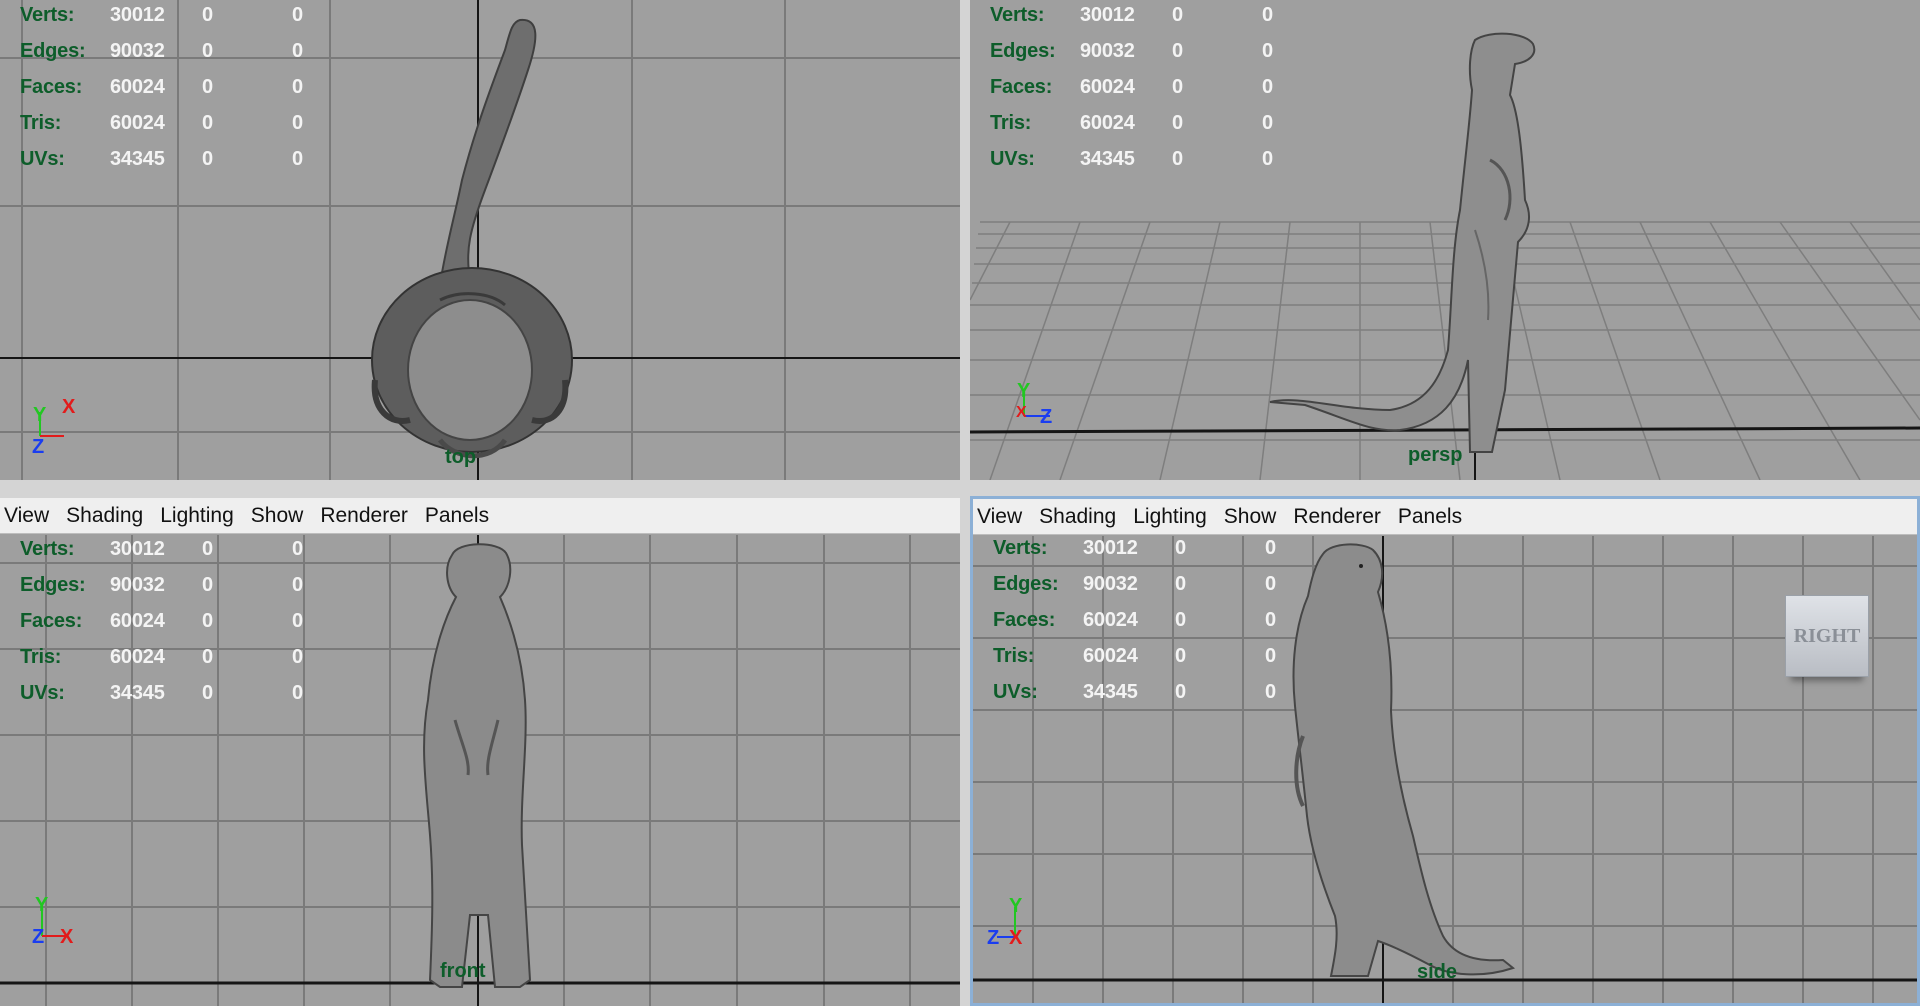 The width and height of the screenshot is (1920, 1006). What do you see at coordinates (472, 238) in the screenshot?
I see `meerkat-top-model` at bounding box center [472, 238].